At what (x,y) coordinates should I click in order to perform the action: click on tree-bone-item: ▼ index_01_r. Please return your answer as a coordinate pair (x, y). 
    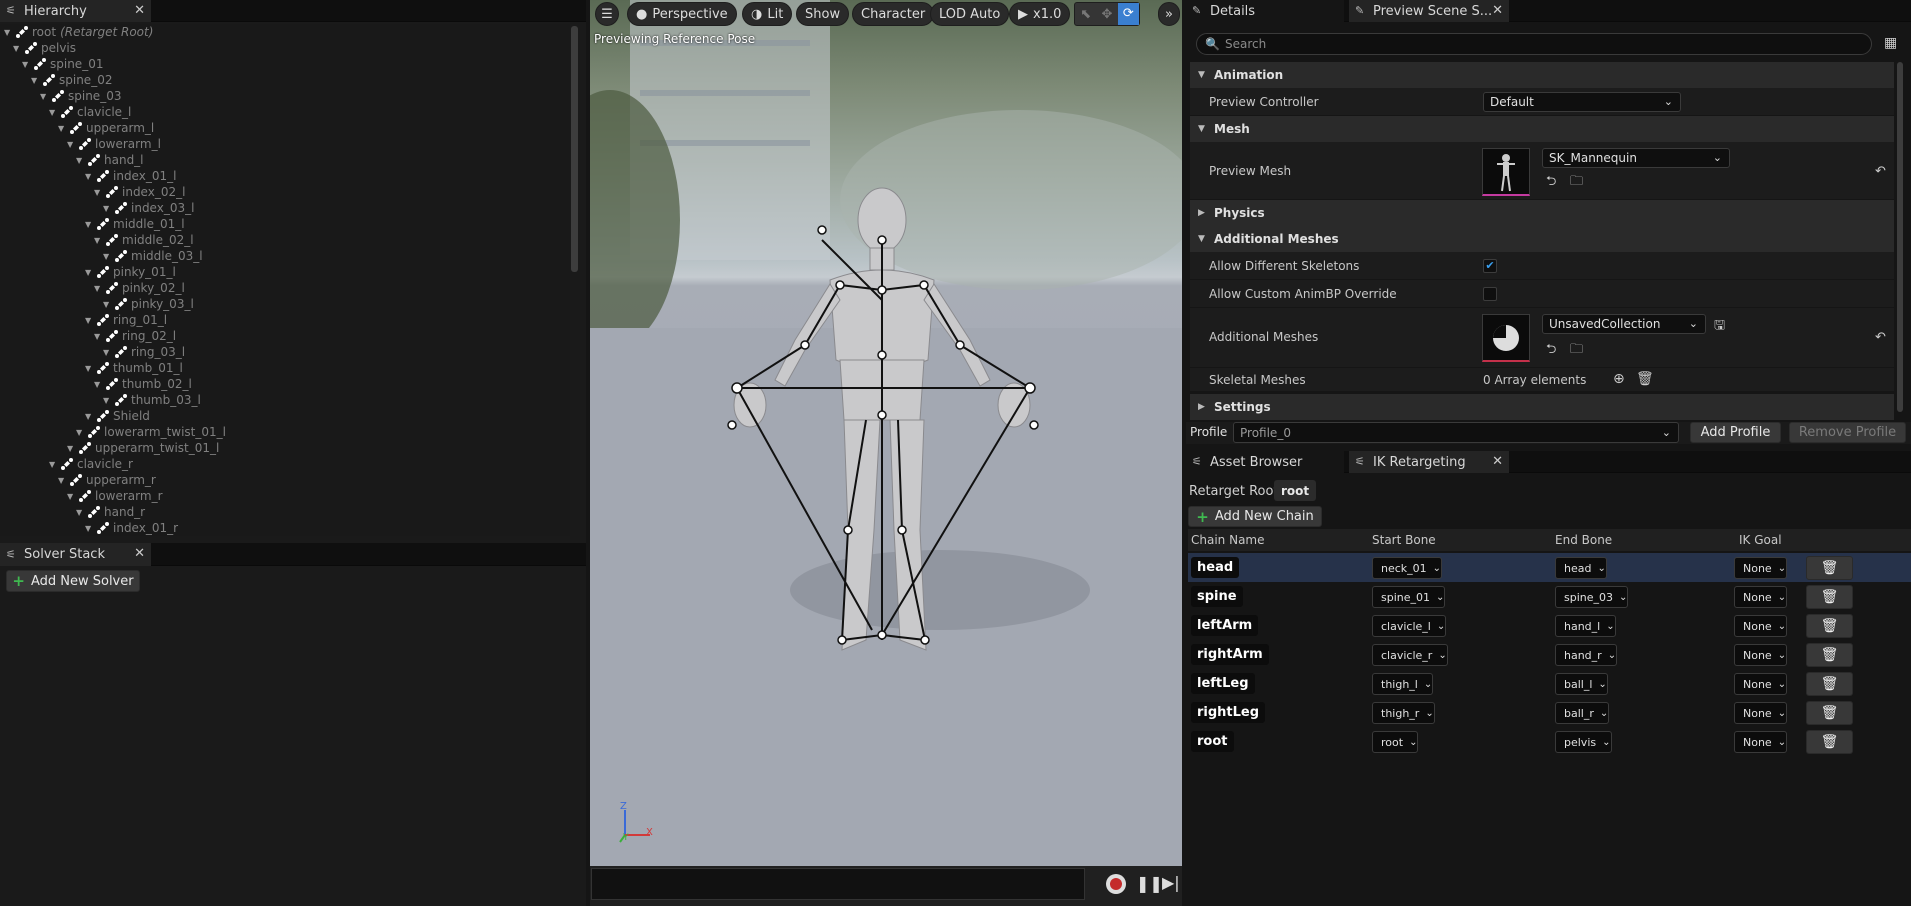
    Looking at the image, I should click on (131, 528).